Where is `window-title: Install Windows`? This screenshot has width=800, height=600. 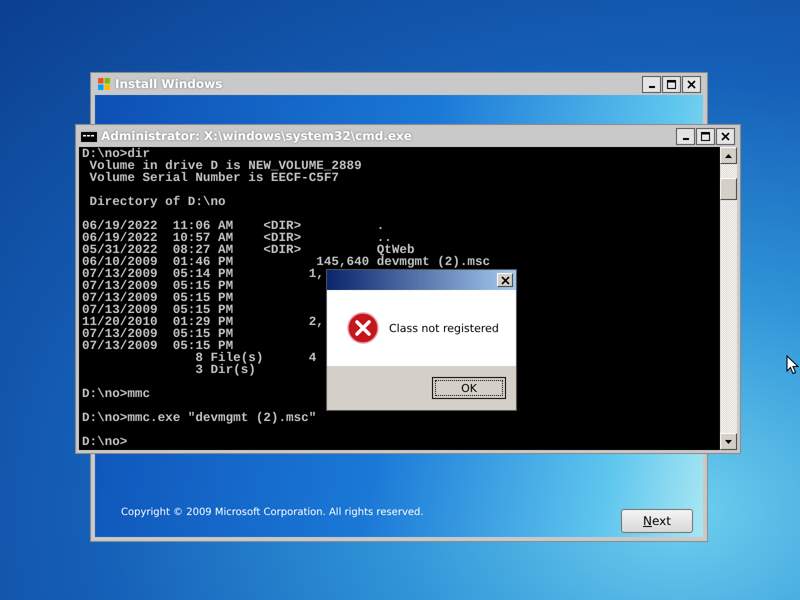
window-title: Install Windows is located at coordinates (169, 84).